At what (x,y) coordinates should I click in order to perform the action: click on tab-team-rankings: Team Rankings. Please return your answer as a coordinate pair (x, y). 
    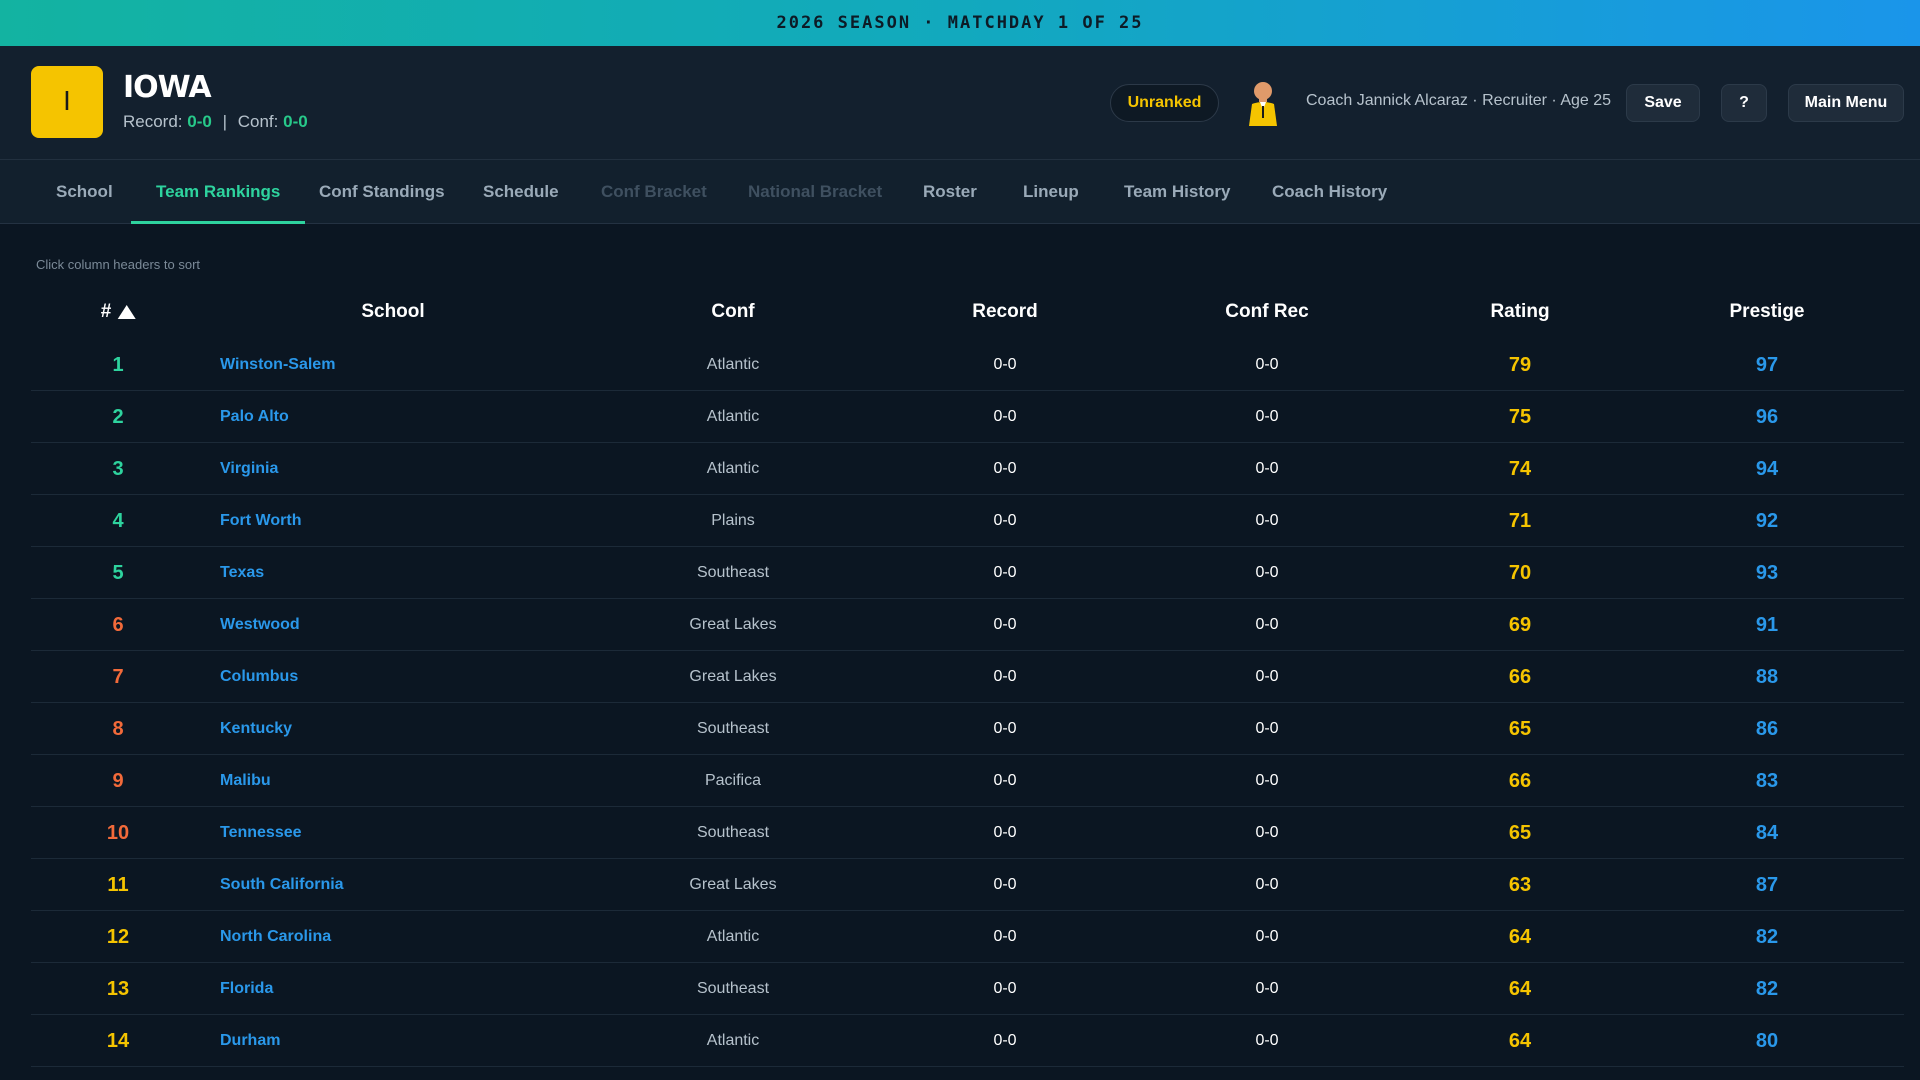
    Looking at the image, I should click on (218, 192).